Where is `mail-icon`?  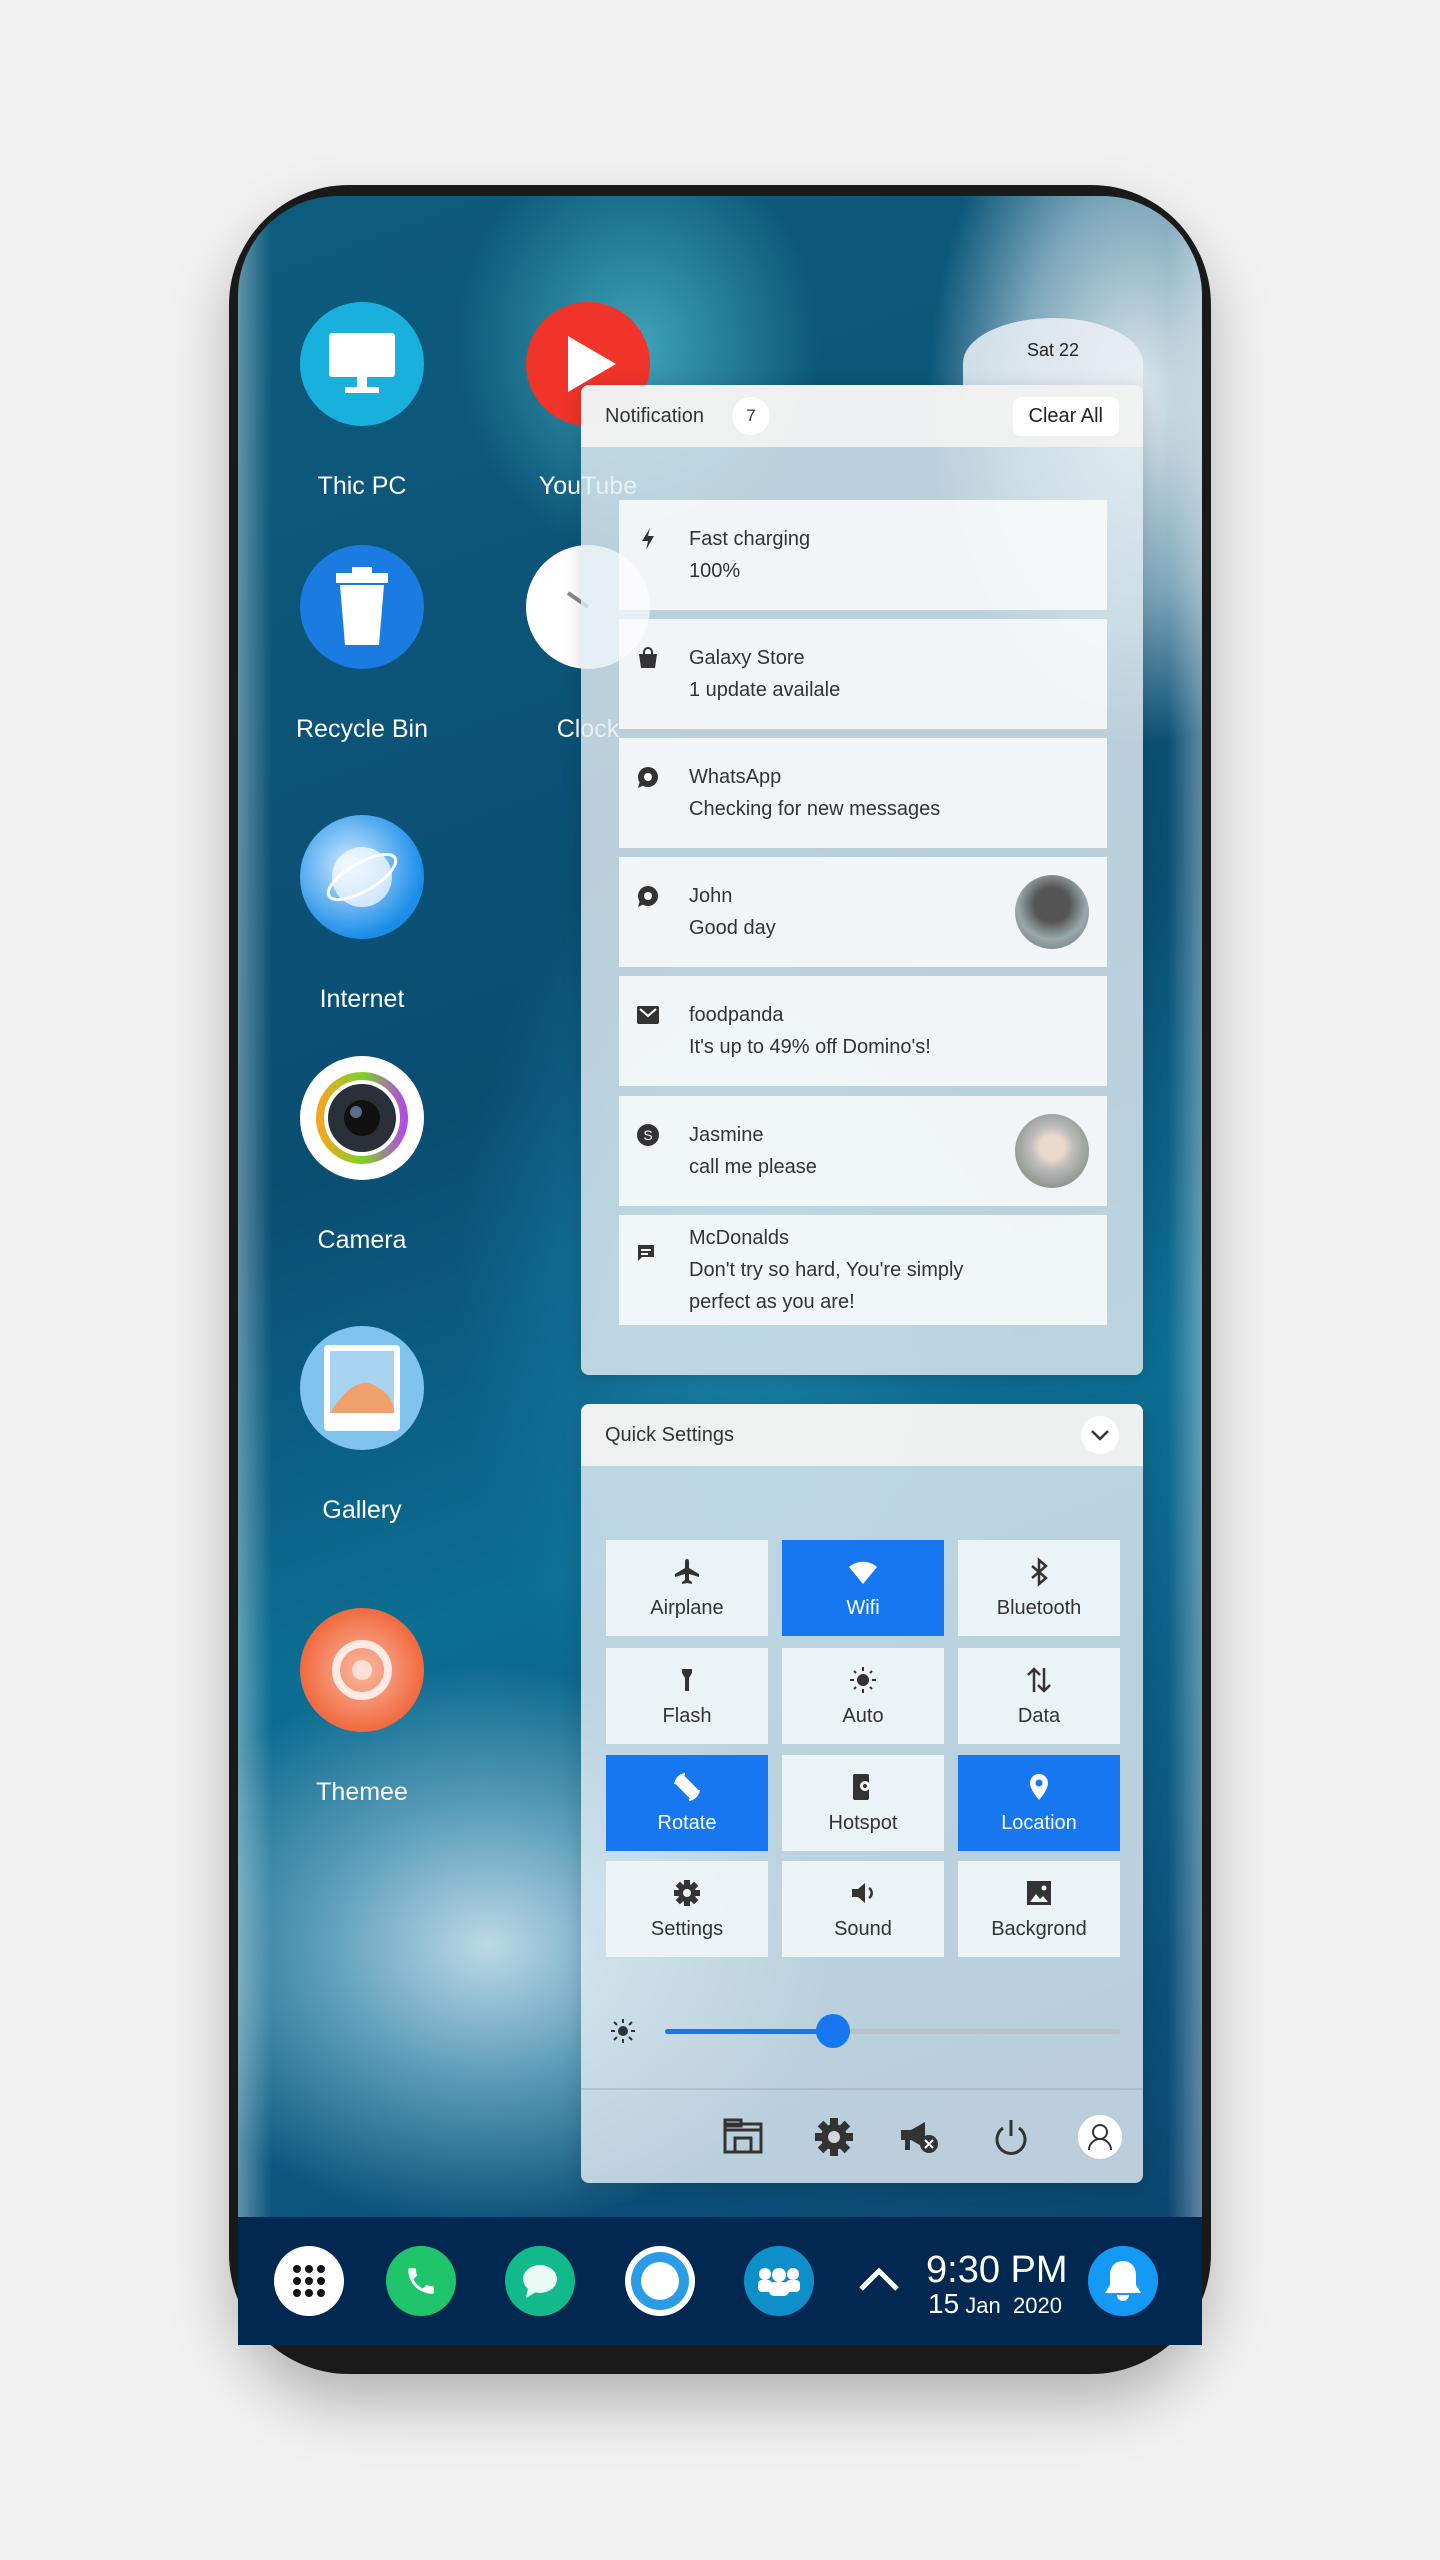 mail-icon is located at coordinates (648, 1015).